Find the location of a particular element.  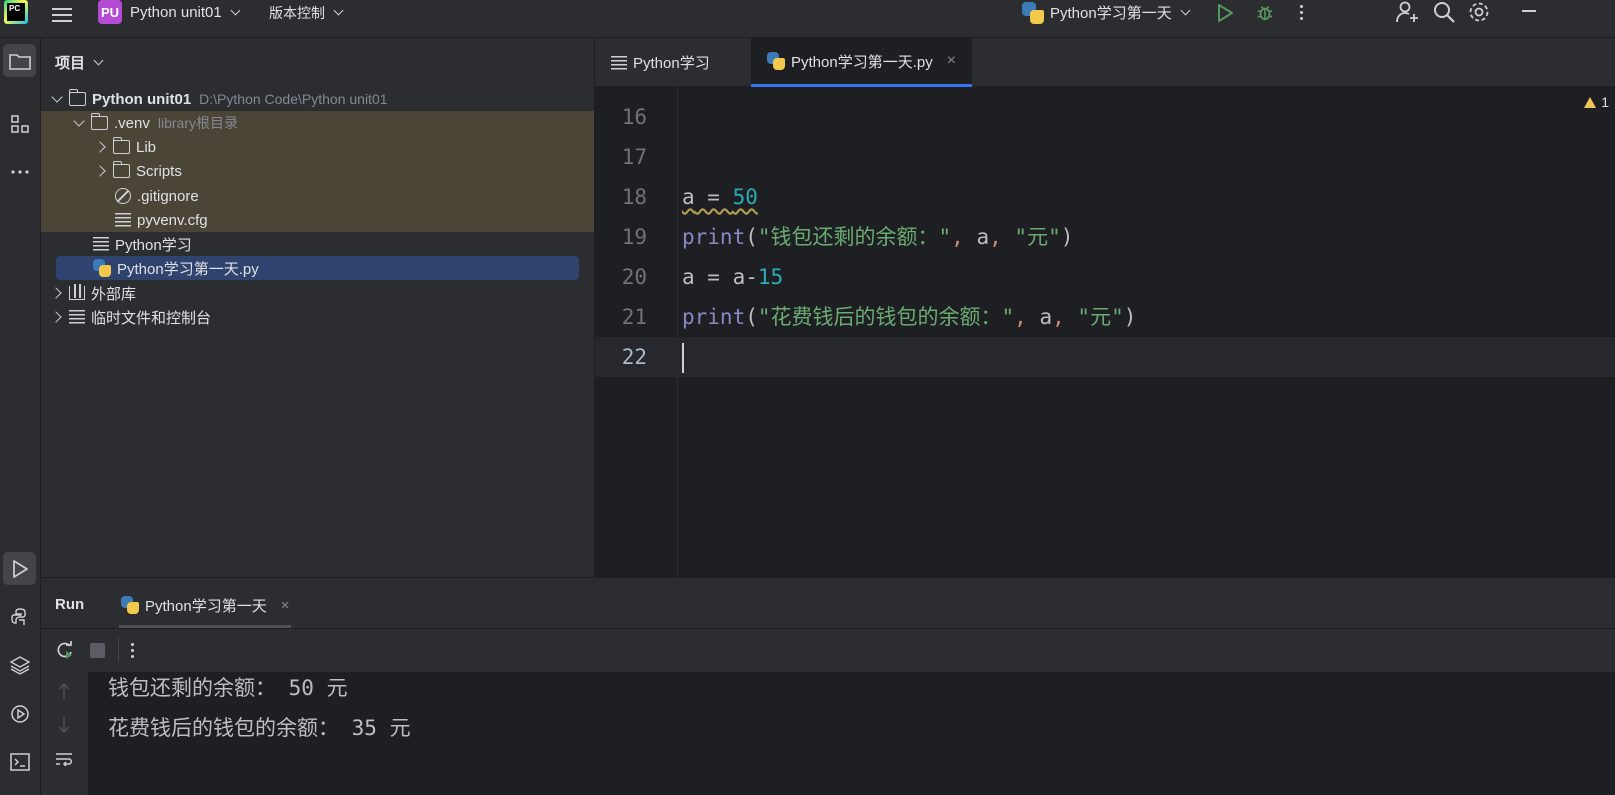

console-output: 钱包还剩的余额： 50 元 花费钱后的钱包的余额： 35 元 is located at coordinates (851, 733).